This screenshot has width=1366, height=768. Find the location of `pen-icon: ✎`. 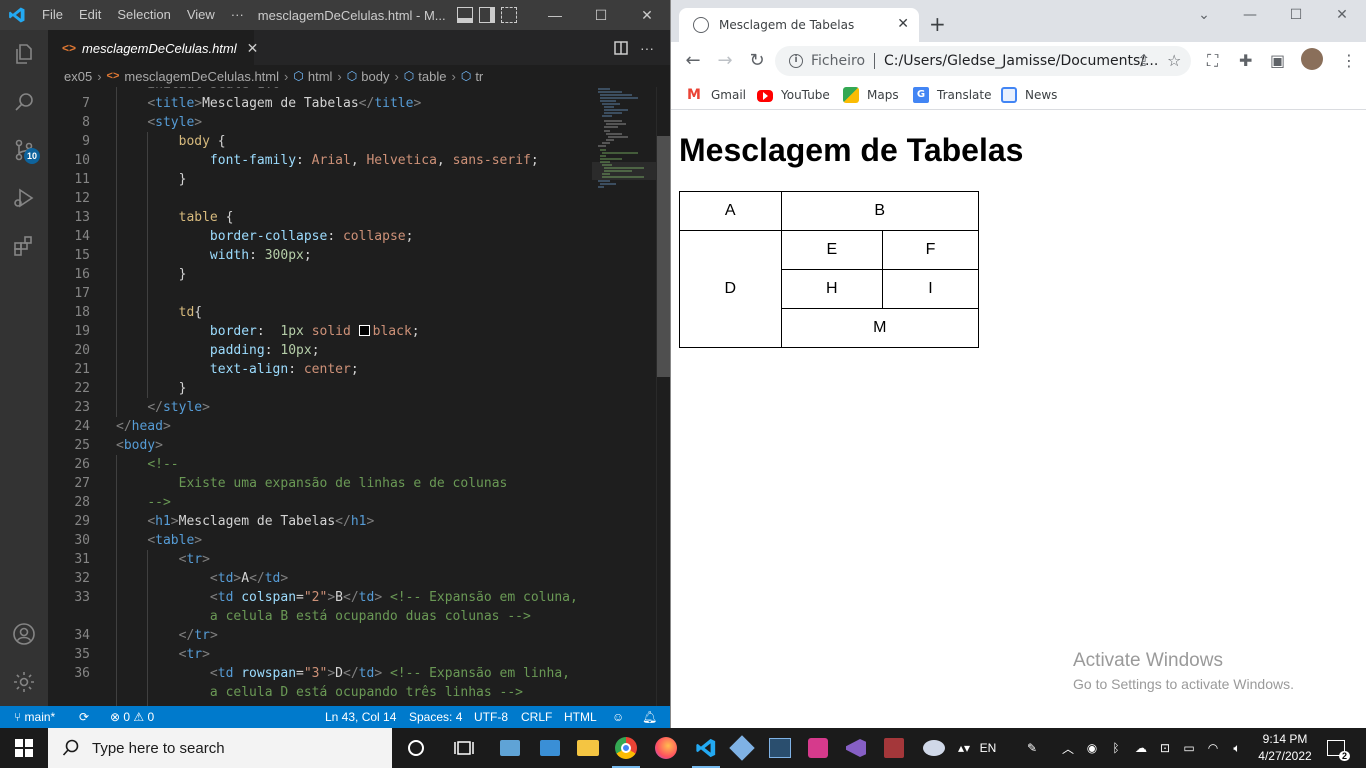

pen-icon: ✎ is located at coordinates (1032, 748).